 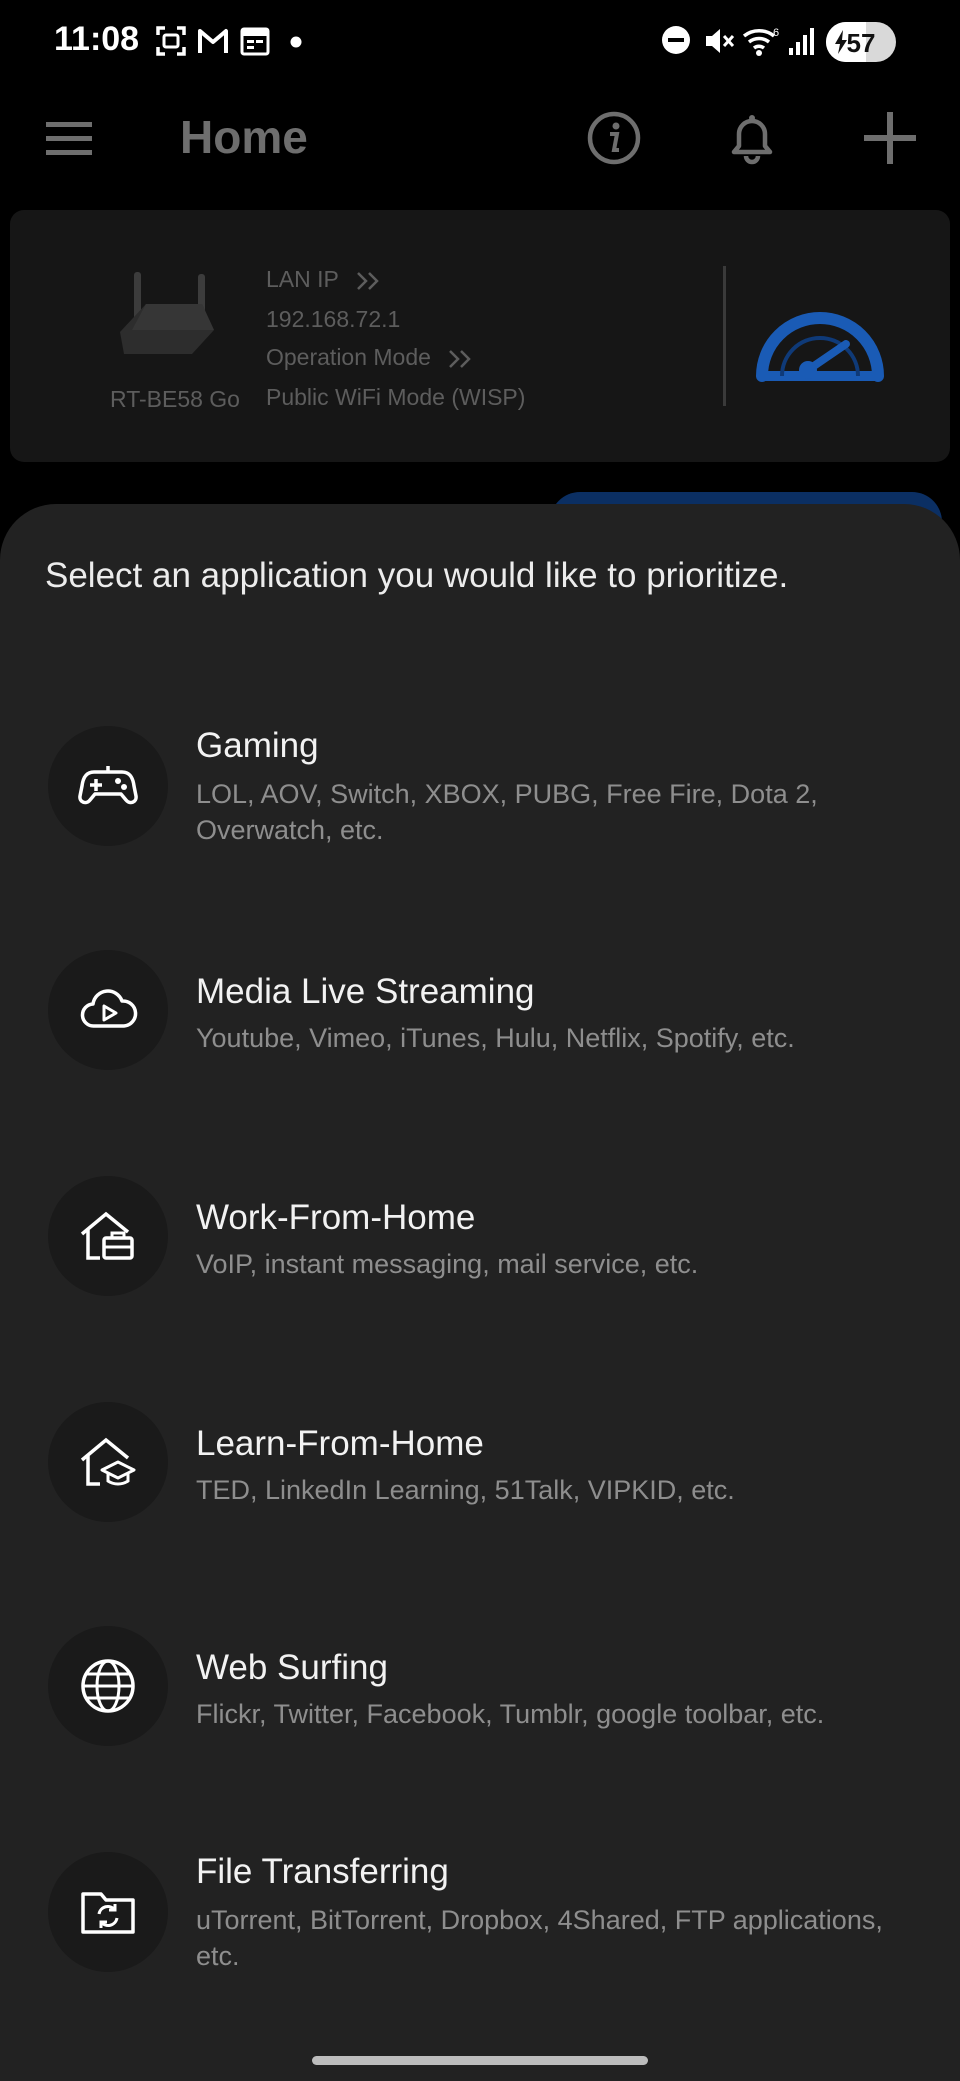 I want to click on svg-text: 6, so click(x=776, y=33).